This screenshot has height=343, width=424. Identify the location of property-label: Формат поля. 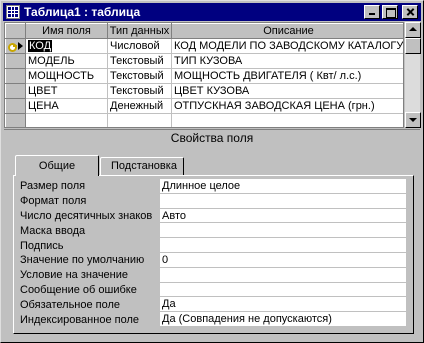
(53, 201).